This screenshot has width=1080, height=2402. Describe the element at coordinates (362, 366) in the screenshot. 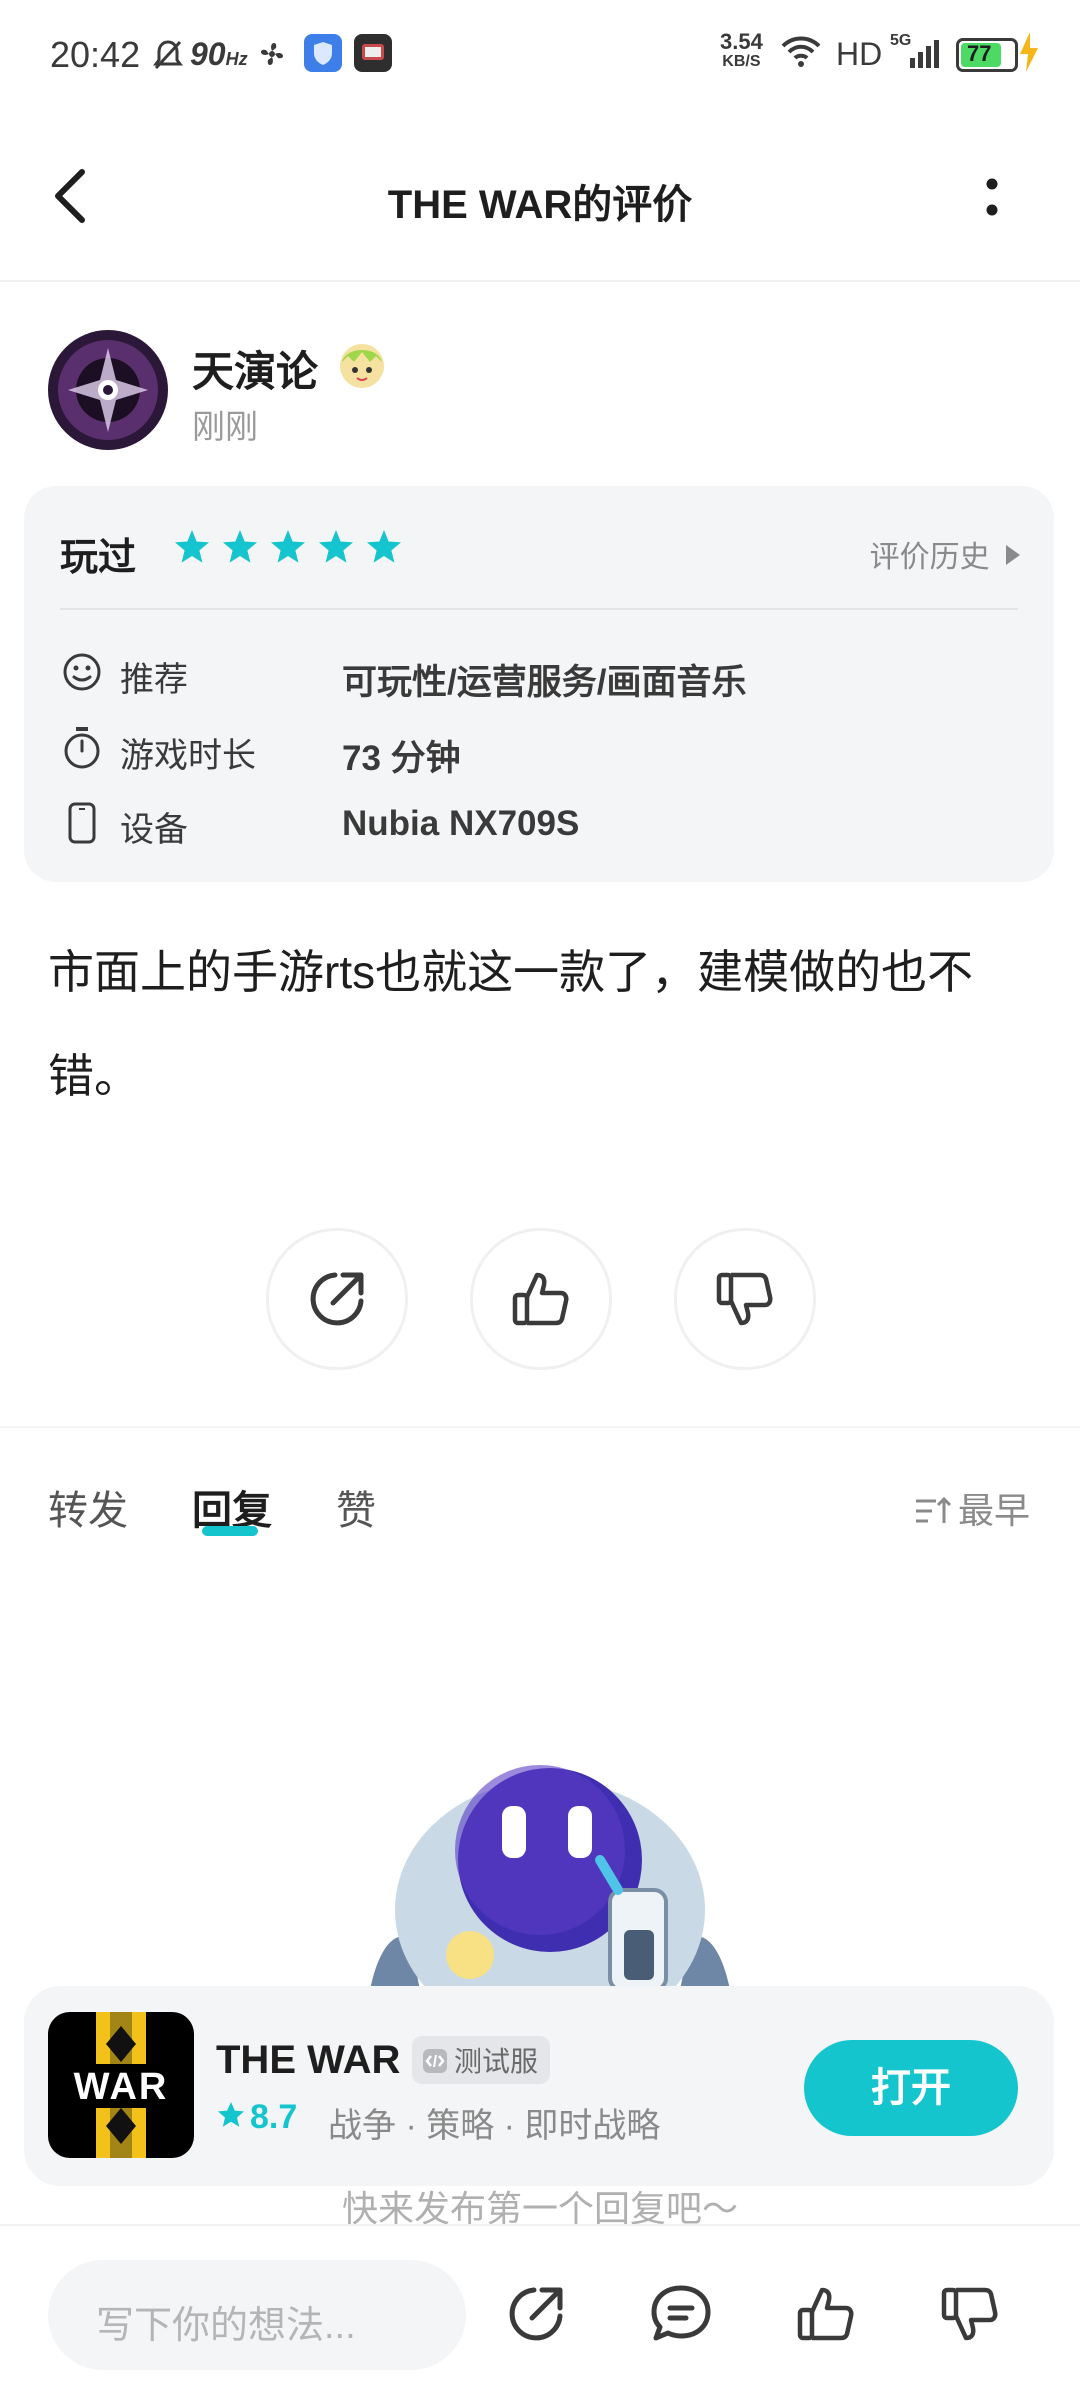

I see `user-badge-icon` at that location.